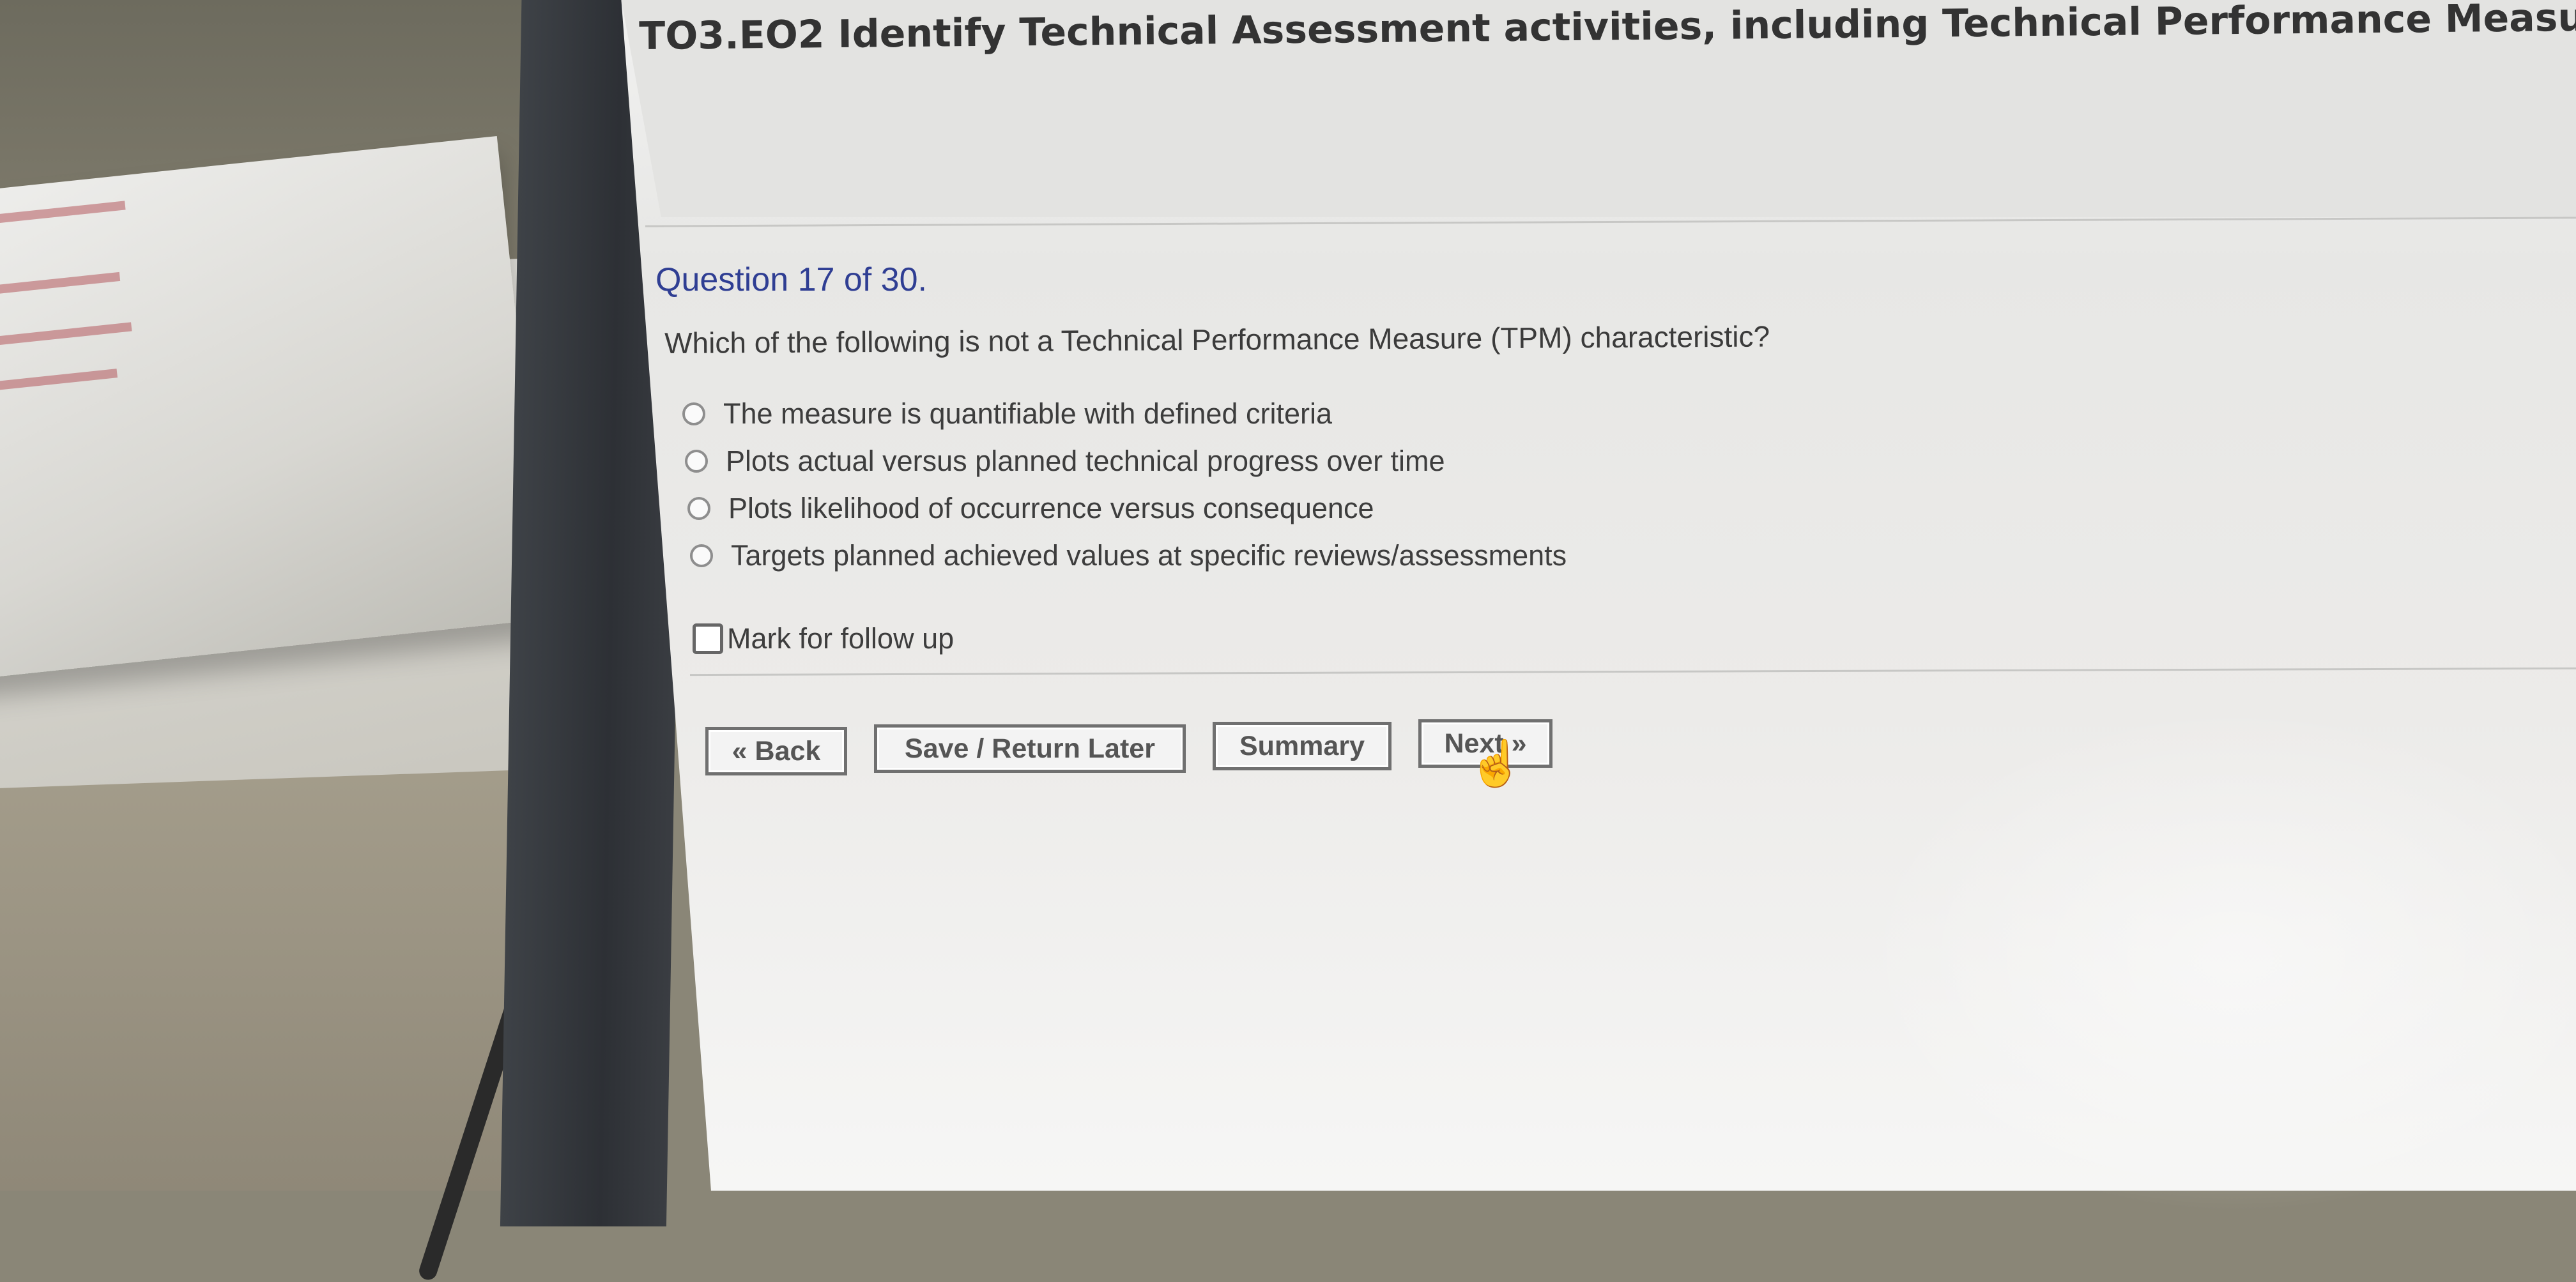  I want to click on mark-follow-up: Mark for follow up, so click(823, 639).